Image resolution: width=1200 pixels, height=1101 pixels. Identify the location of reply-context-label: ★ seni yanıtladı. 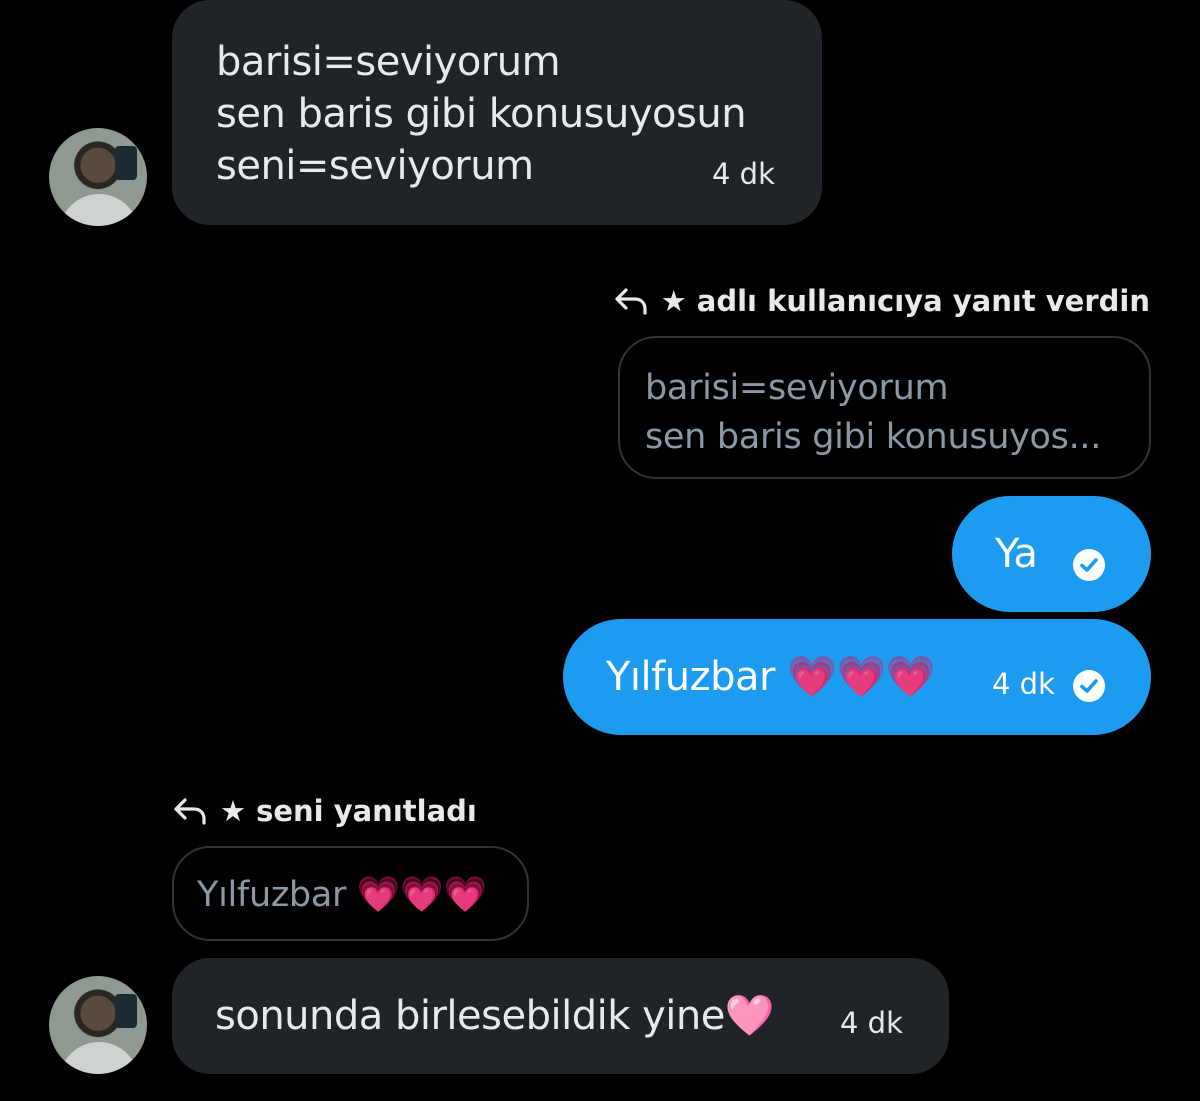
(324, 811).